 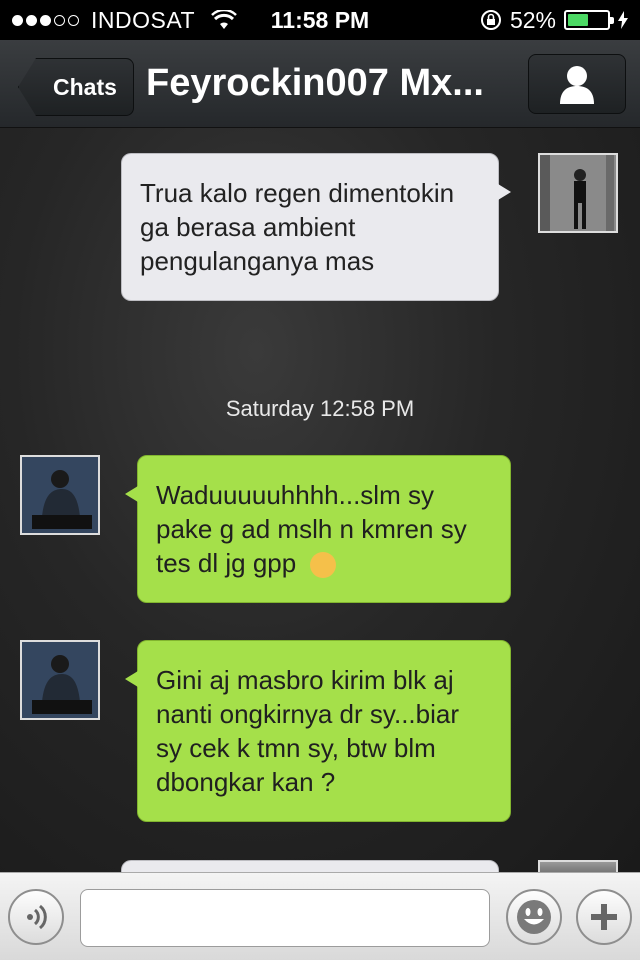 I want to click on contact-profile-button, so click(x=577, y=84).